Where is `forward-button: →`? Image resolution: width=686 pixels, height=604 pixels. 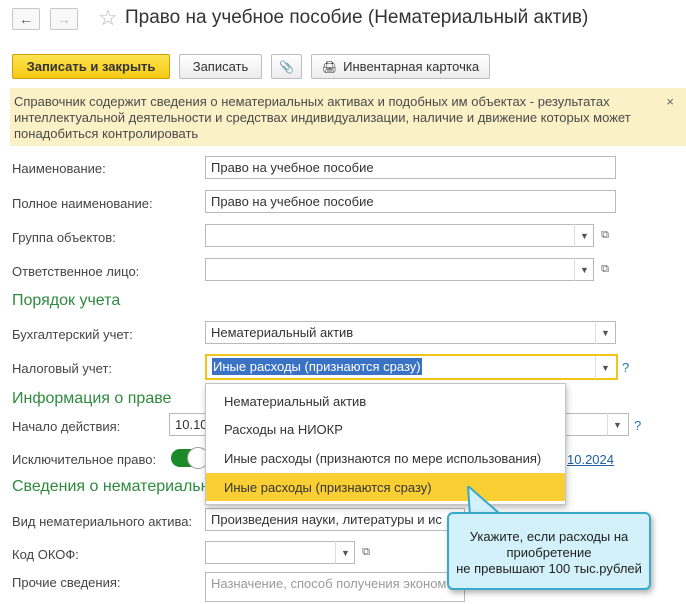
forward-button: → is located at coordinates (64, 19).